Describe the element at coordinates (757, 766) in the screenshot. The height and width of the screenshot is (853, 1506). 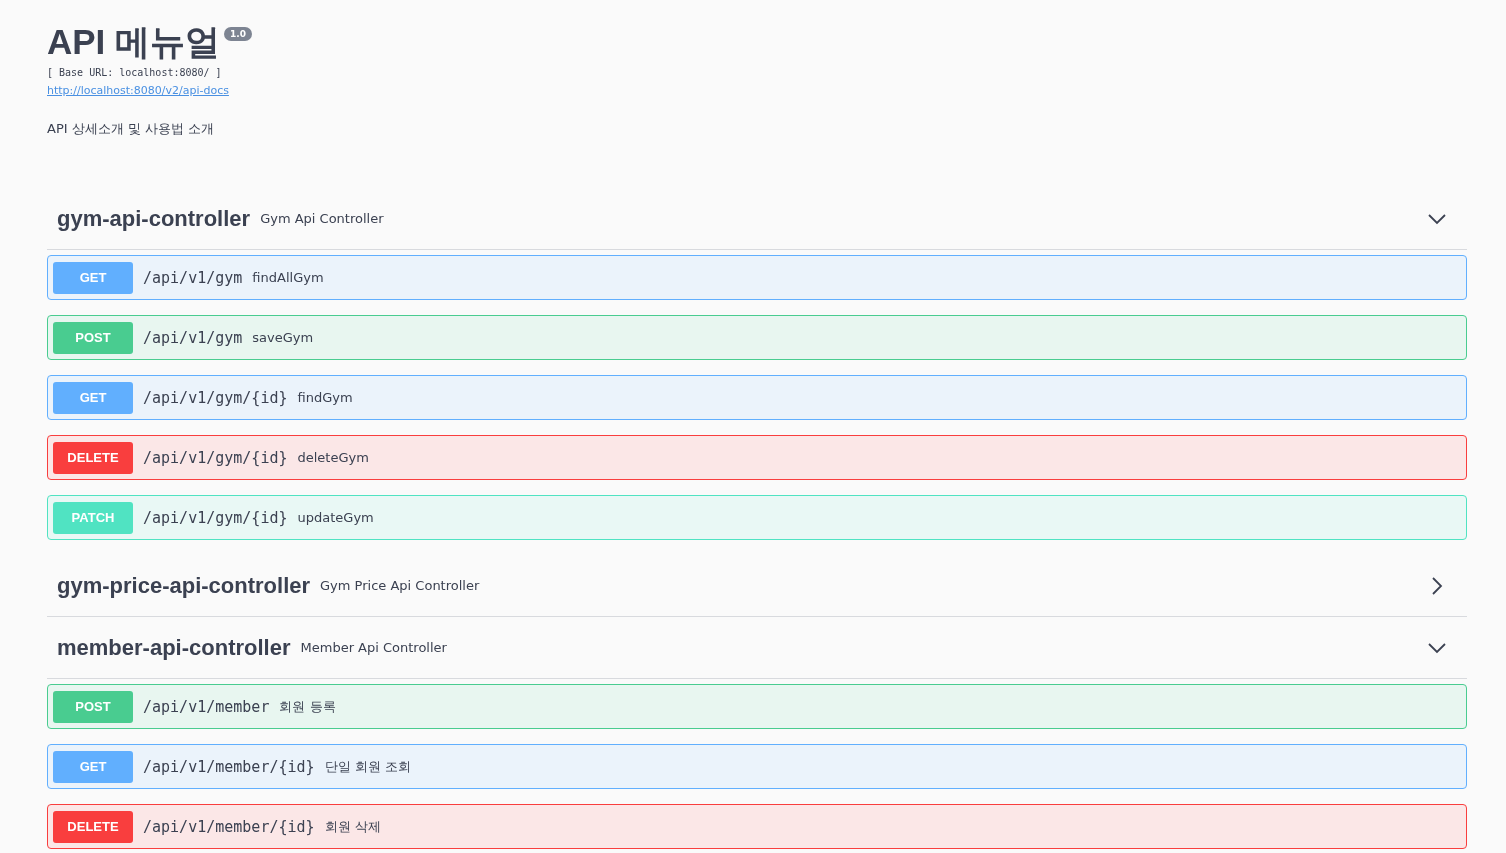
I see `operation-row: GET /api/v1/member/{id} 단일 회원 조회` at that location.